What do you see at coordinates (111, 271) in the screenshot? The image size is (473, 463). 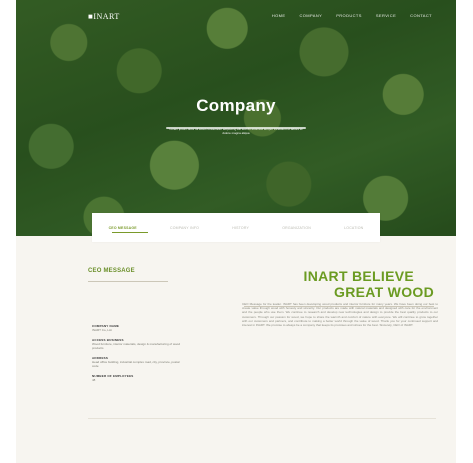 I see `section-title: CEO MESSAGE` at bounding box center [111, 271].